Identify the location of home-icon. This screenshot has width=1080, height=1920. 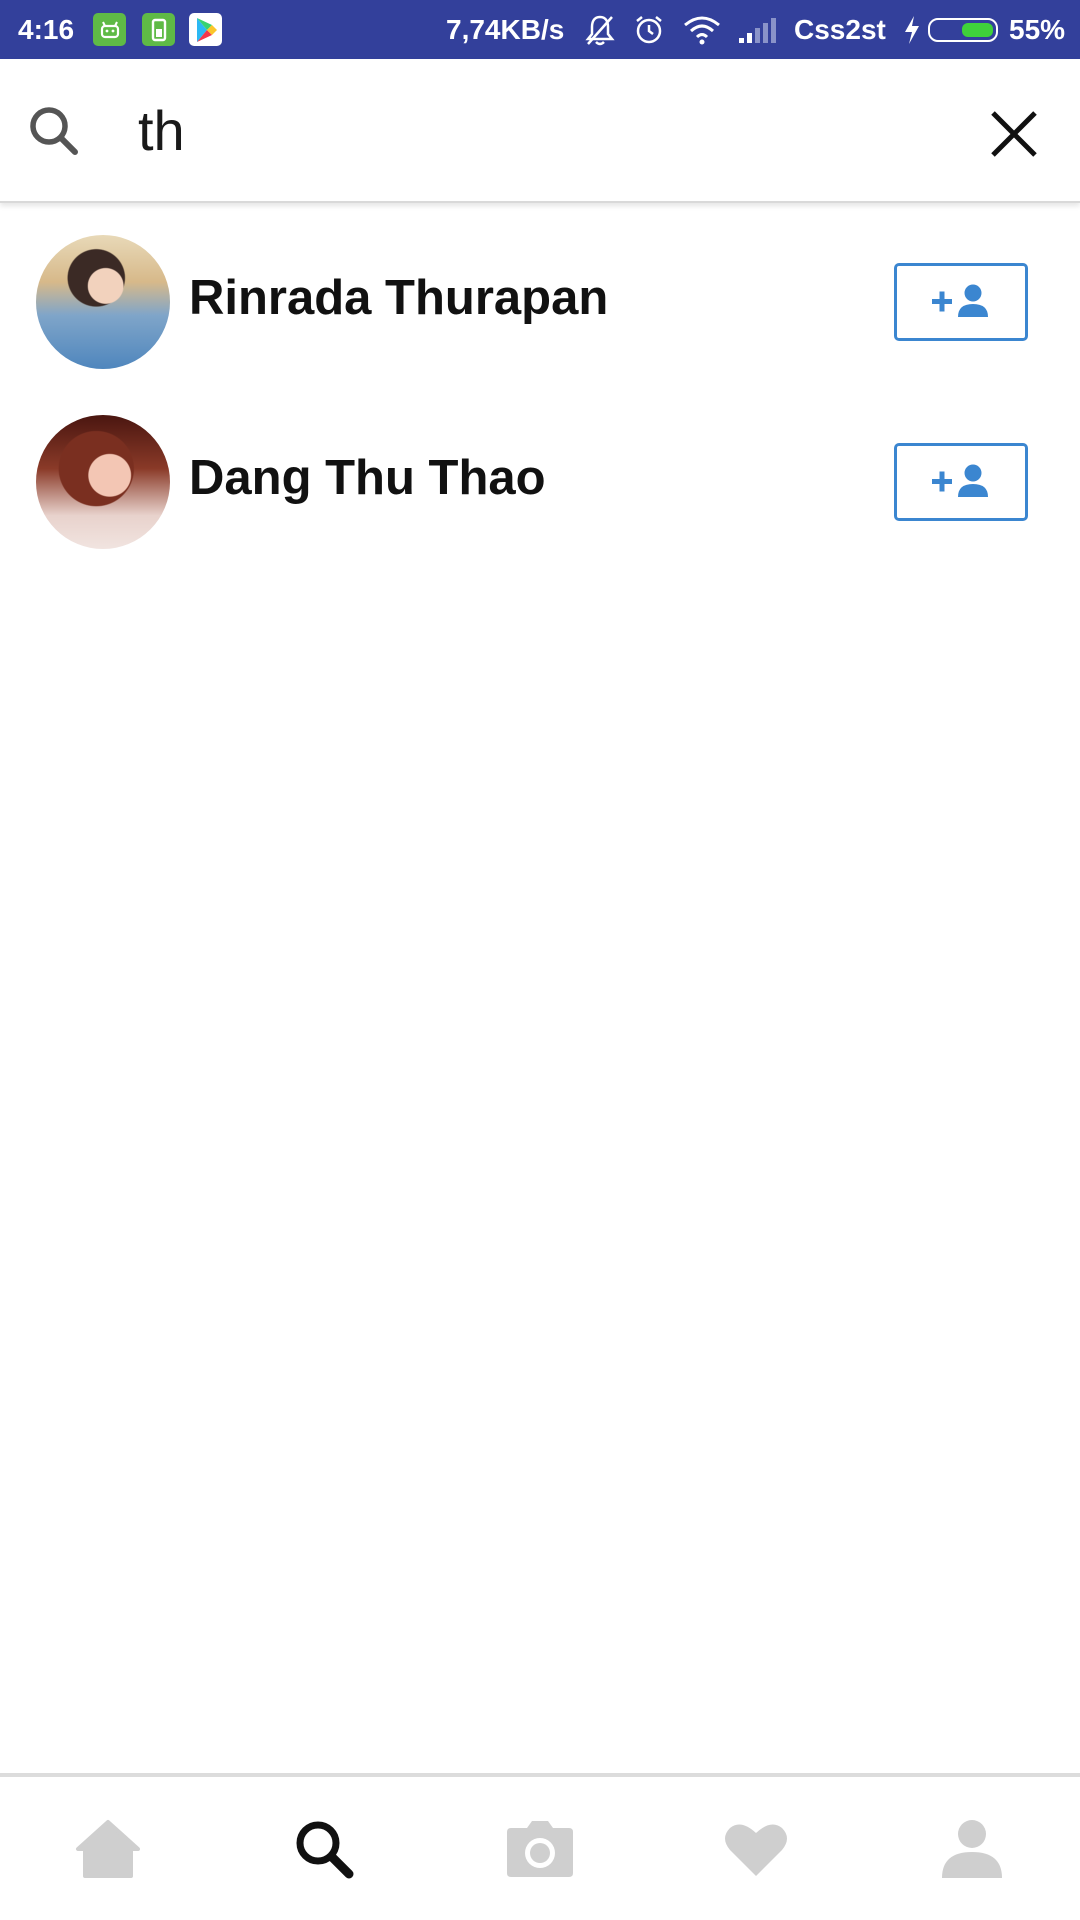
(108, 1848).